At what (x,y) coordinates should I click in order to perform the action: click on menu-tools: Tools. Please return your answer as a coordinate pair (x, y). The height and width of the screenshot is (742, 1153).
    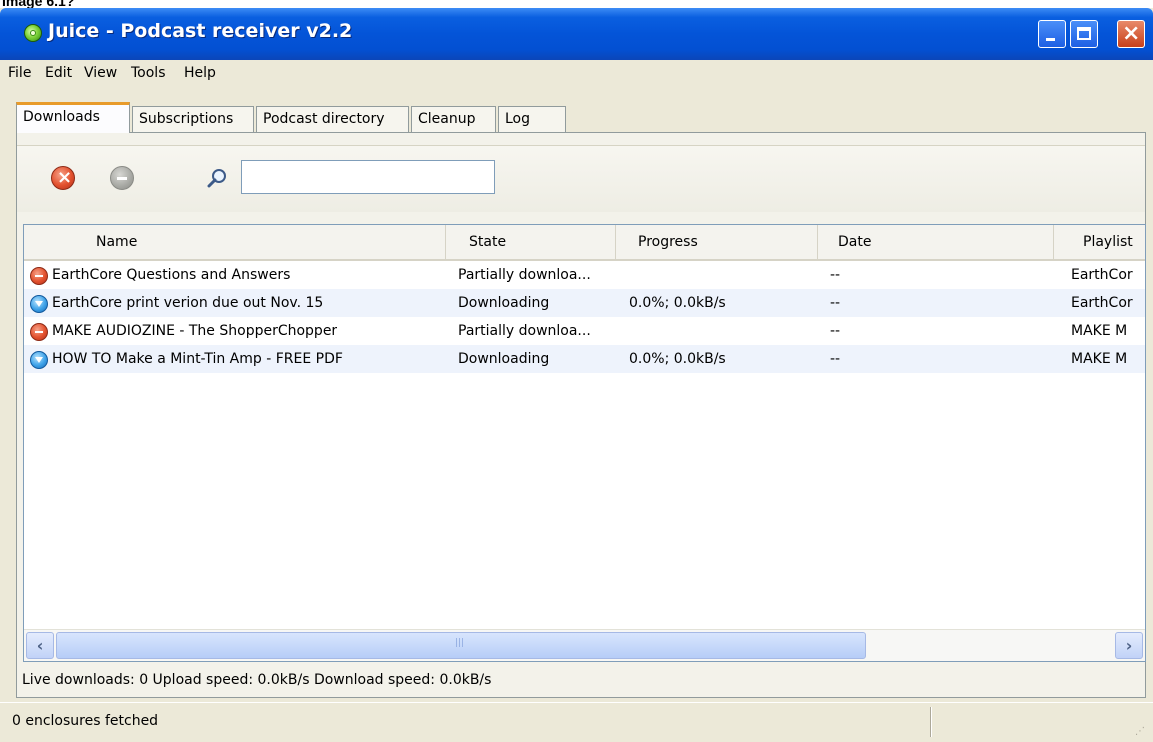
    Looking at the image, I should click on (148, 73).